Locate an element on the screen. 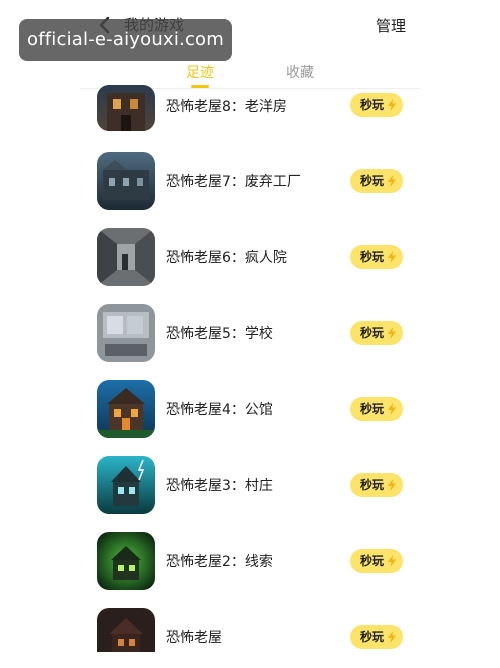 Image resolution: width=500 pixels, height=668 pixels. game-title: 恐怖老屋5：学校 is located at coordinates (219, 334).